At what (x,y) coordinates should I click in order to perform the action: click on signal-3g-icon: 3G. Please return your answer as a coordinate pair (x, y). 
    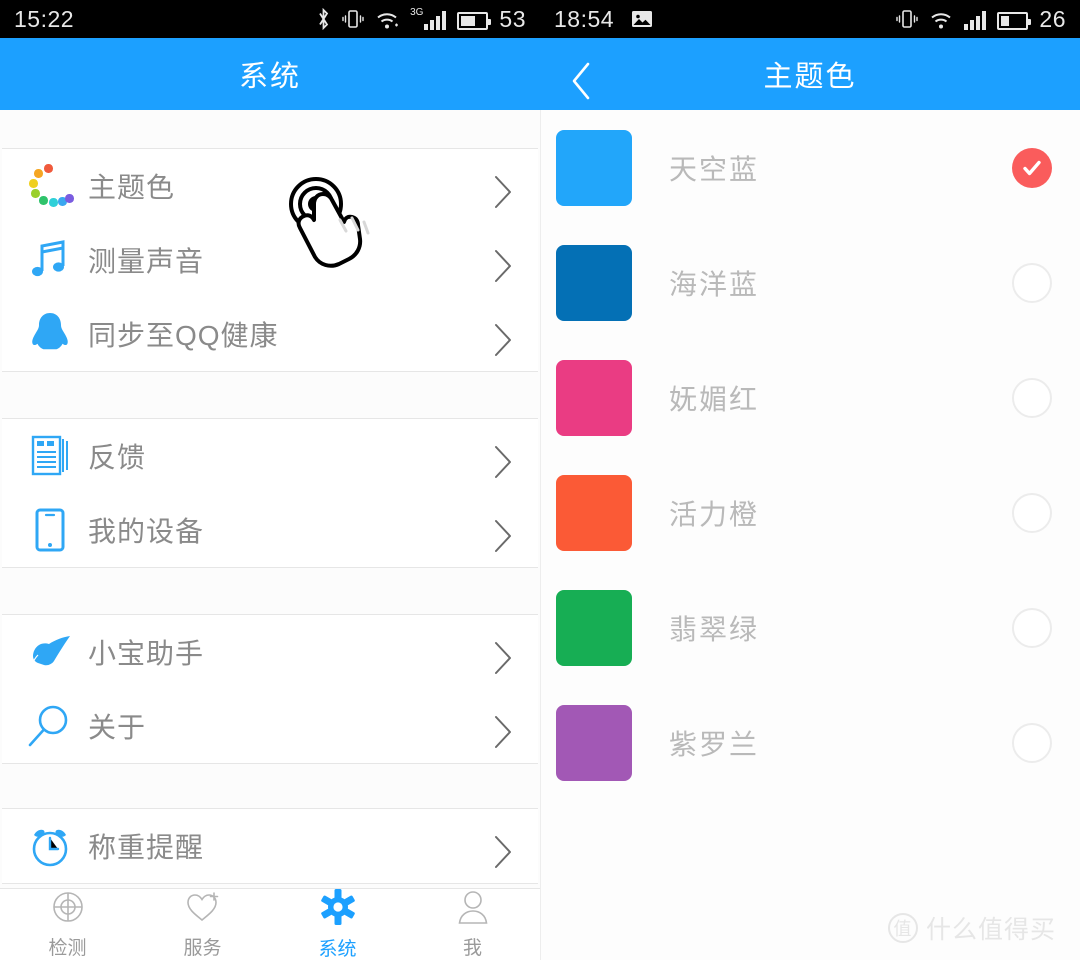
    Looking at the image, I should click on (428, 18).